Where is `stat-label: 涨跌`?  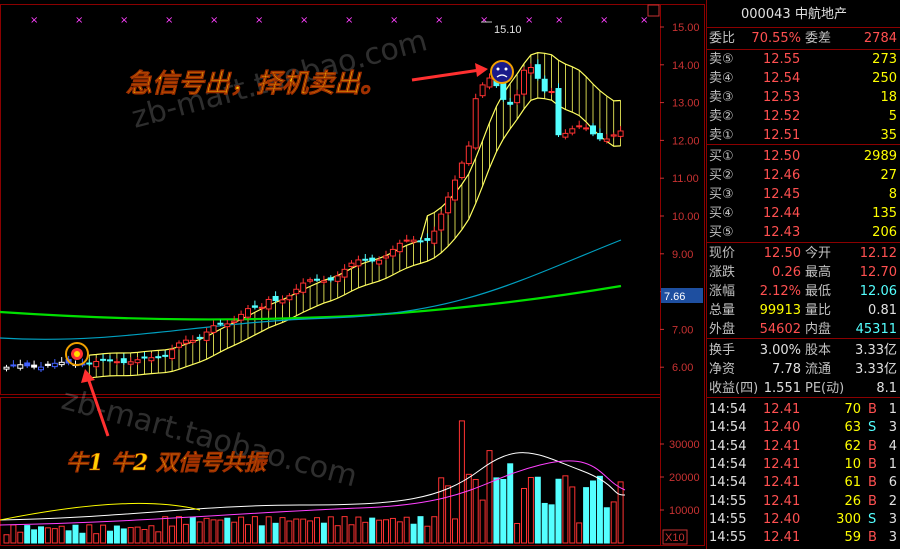 stat-label: 涨跌 is located at coordinates (722, 272).